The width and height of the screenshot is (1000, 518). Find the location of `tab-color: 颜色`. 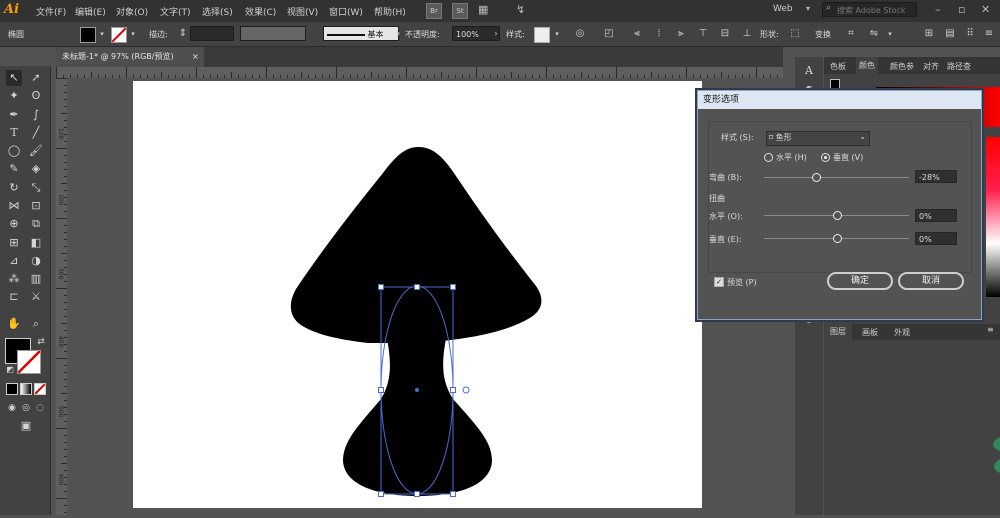

tab-color: 颜色 is located at coordinates (867, 65).